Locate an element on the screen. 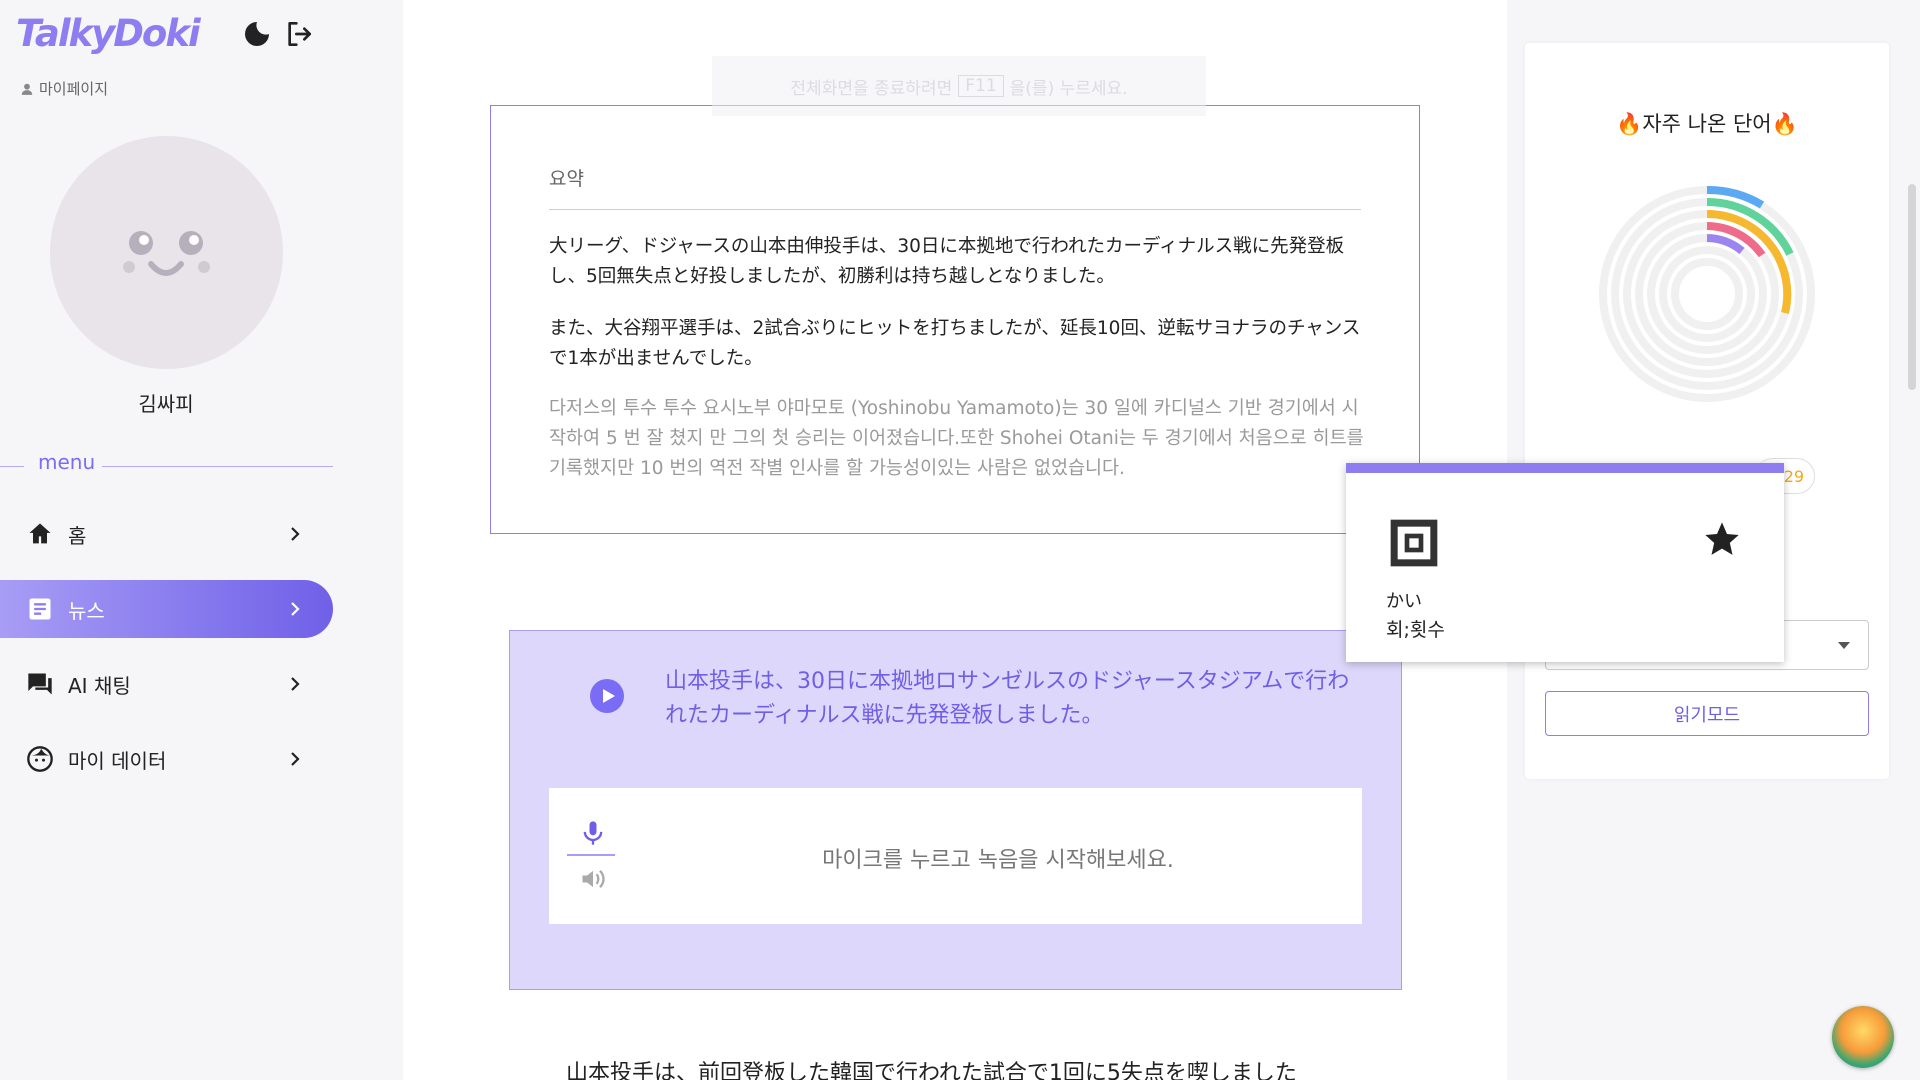  avatar is located at coordinates (166, 252).